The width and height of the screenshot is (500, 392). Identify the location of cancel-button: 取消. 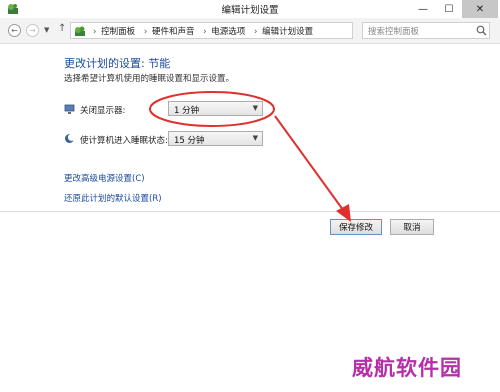
(412, 227).